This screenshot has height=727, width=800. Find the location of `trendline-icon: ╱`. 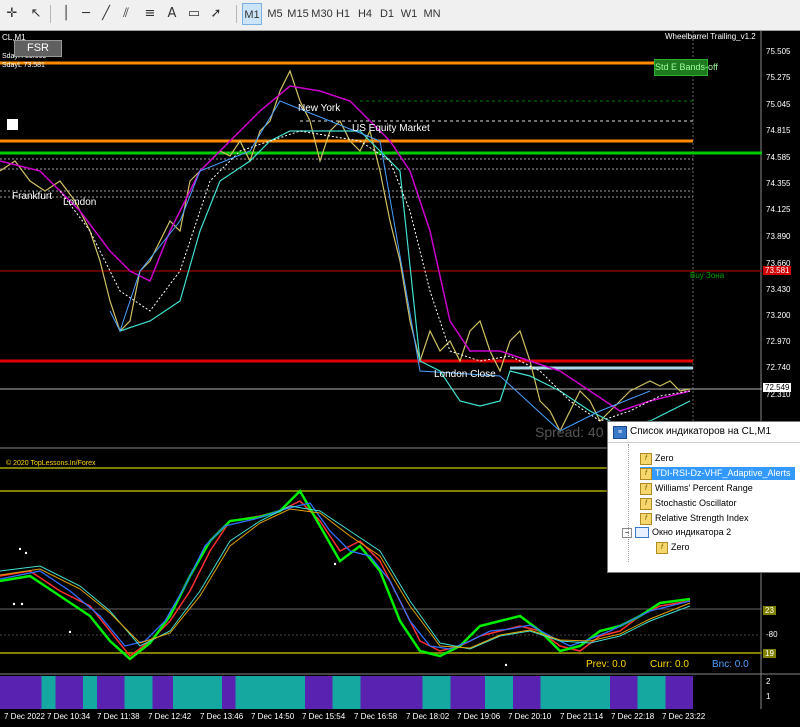

trendline-icon: ╱ is located at coordinates (106, 14).